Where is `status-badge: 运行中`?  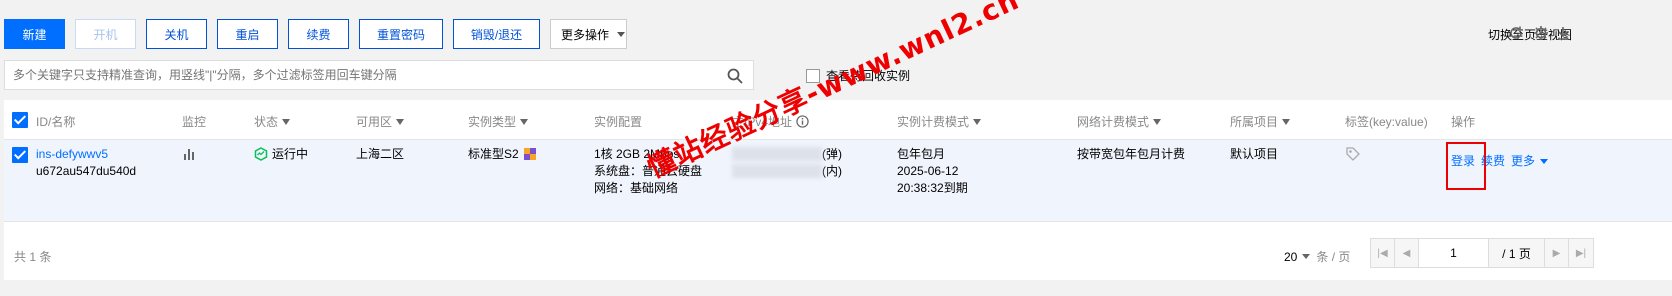
status-badge: 运行中 is located at coordinates (281, 154).